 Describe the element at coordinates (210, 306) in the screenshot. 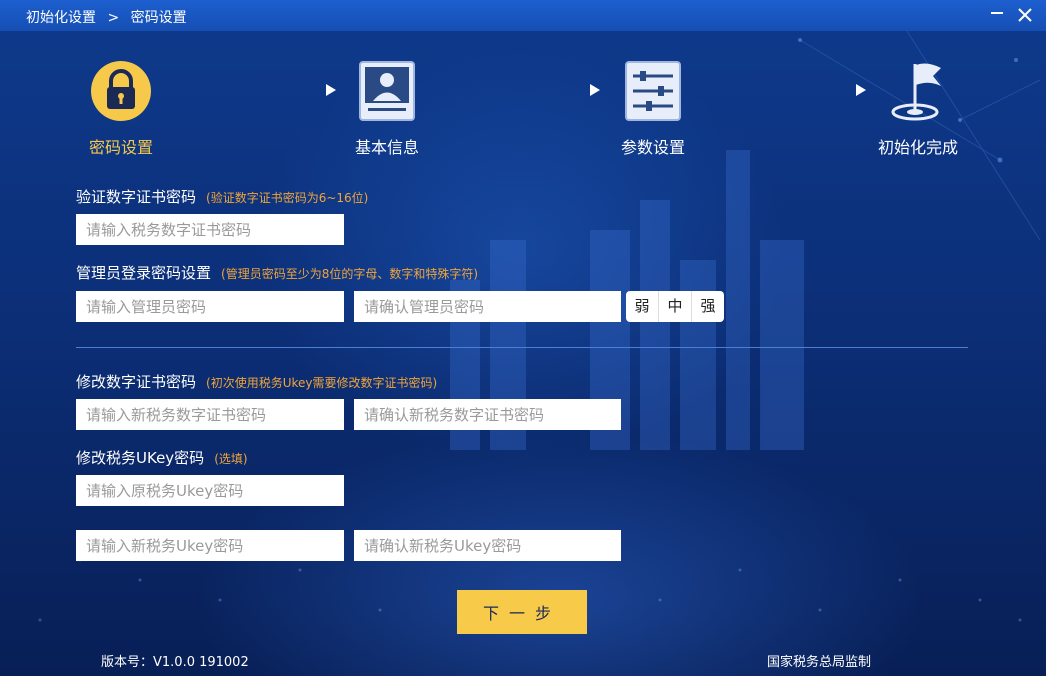

I see `admin-password-input` at that location.